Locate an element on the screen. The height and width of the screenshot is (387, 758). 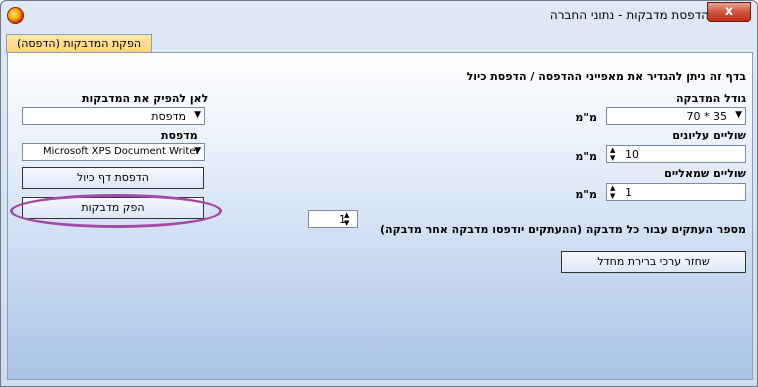
highlight-annotation is located at coordinates (116, 211).